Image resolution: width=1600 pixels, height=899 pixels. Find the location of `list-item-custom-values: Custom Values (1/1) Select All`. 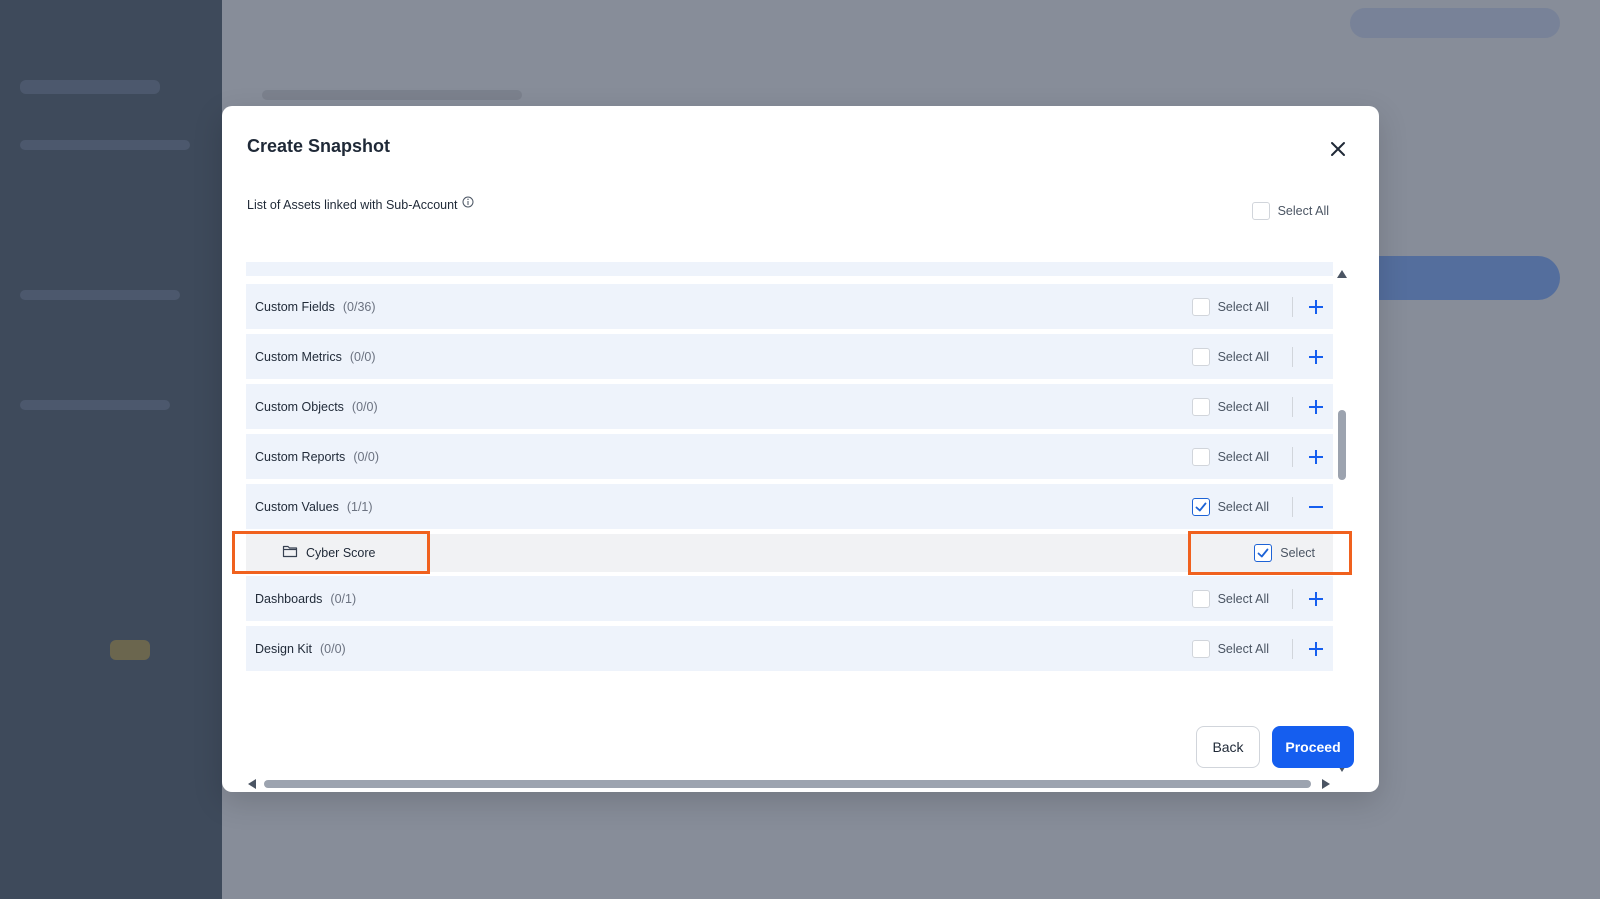

list-item-custom-values: Custom Values (1/1) Select All is located at coordinates (789, 506).